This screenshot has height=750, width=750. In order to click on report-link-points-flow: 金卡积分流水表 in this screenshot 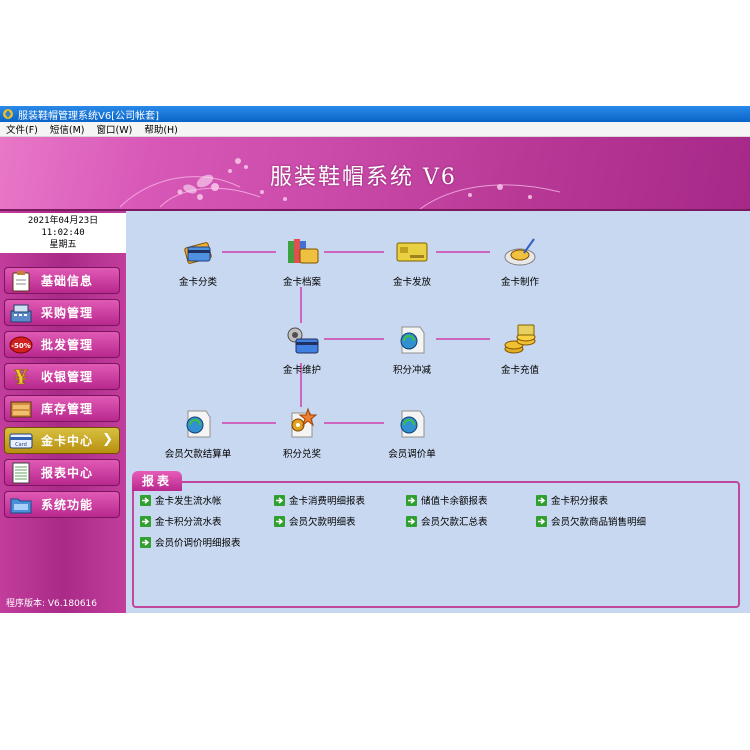, I will do `click(181, 521)`.